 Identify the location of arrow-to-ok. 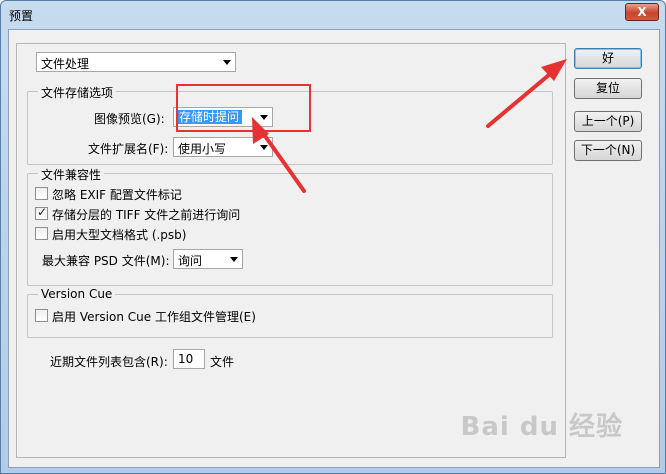
(526, 93).